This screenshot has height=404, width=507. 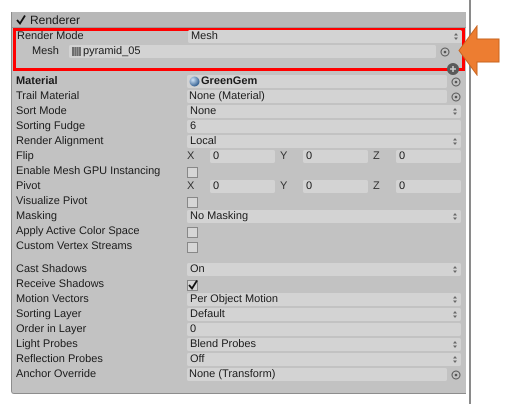 What do you see at coordinates (194, 81) in the screenshot?
I see `sphere-icon` at bounding box center [194, 81].